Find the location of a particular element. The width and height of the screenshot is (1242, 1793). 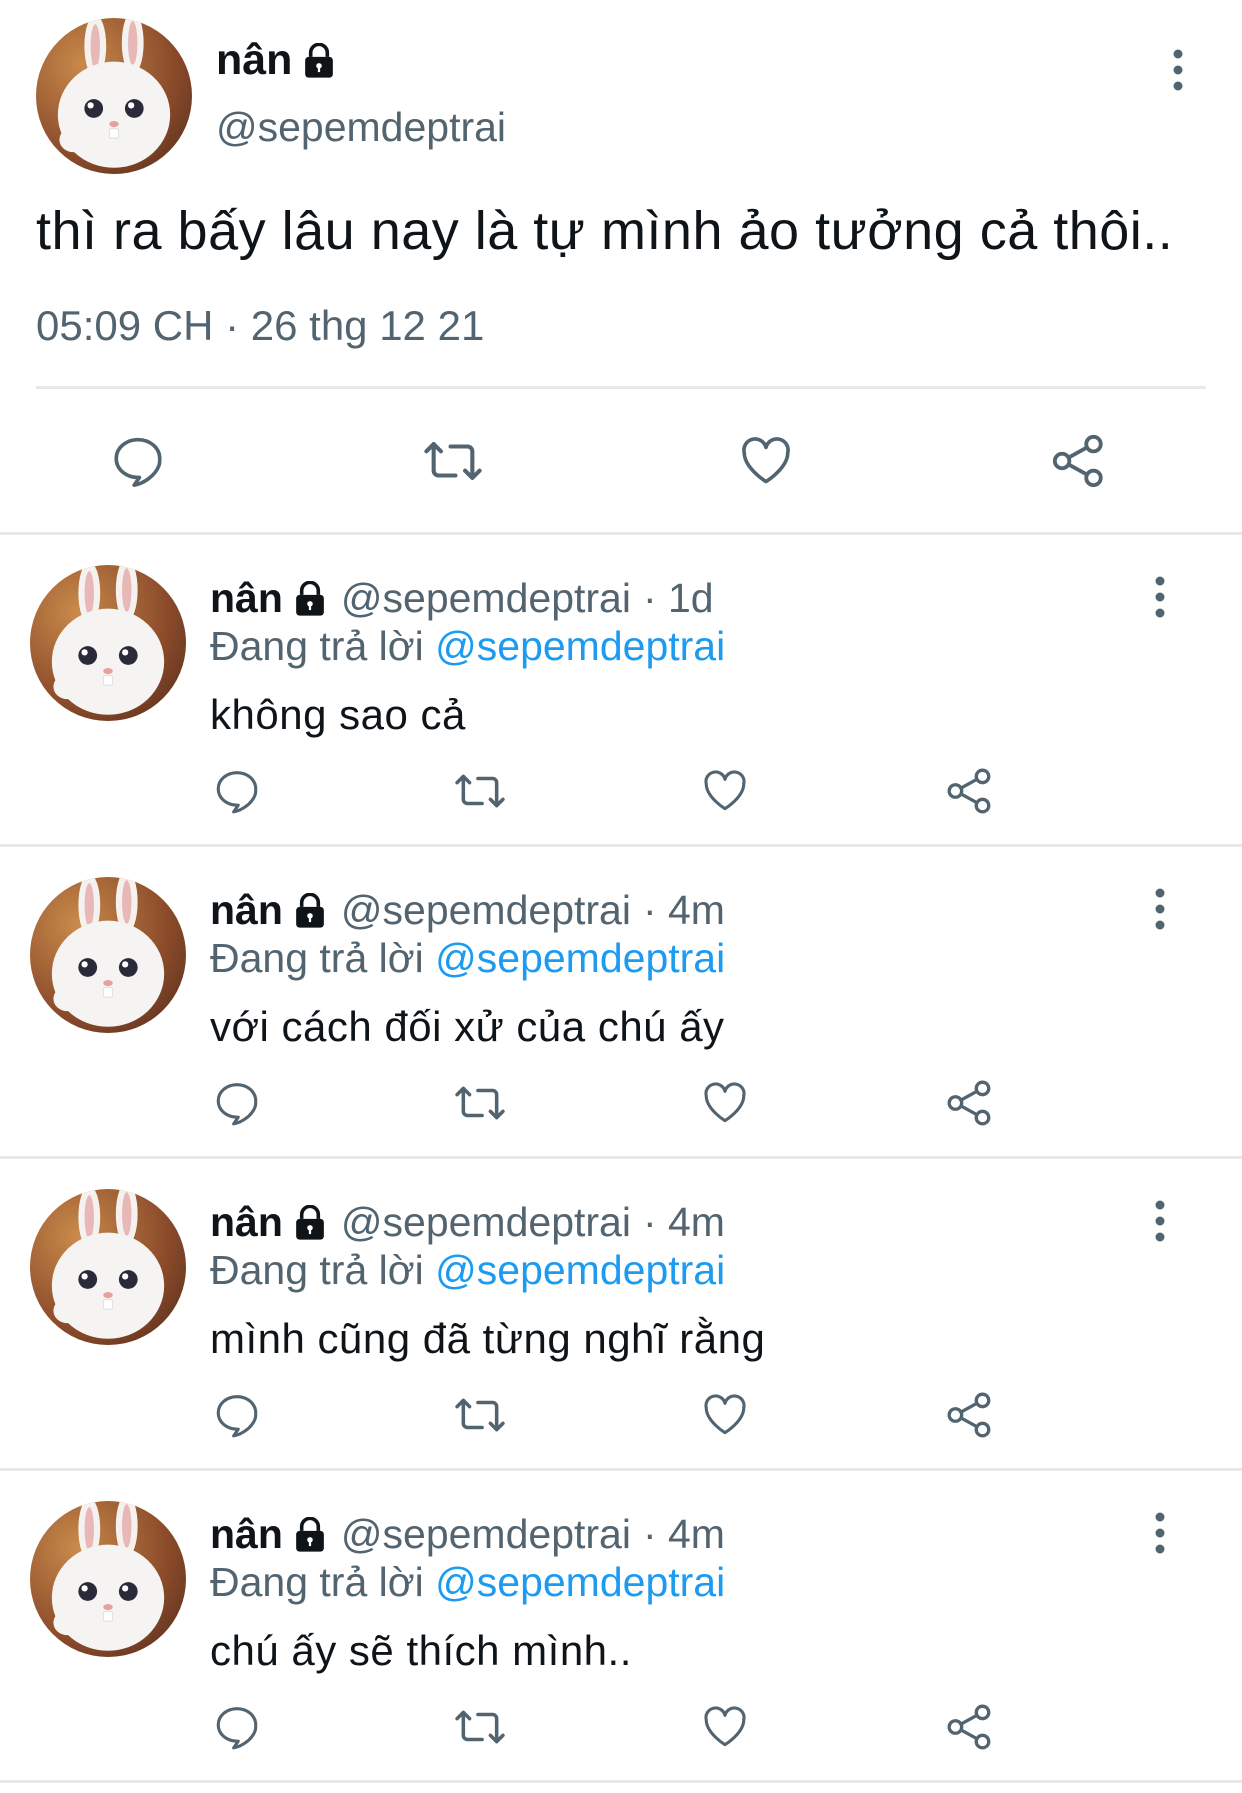

tweet-text: với cách đối xử của chú ấy is located at coordinates (467, 1026).